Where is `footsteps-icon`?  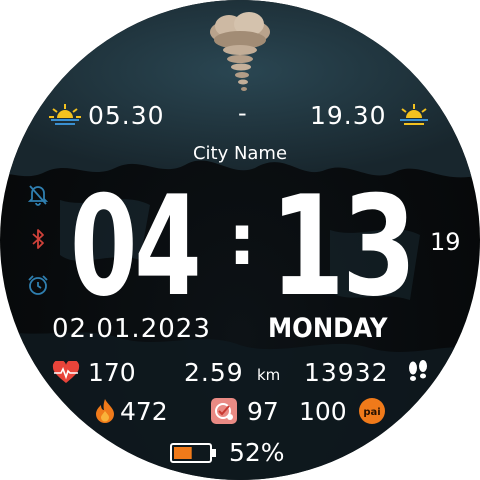 footsteps-icon is located at coordinates (418, 370).